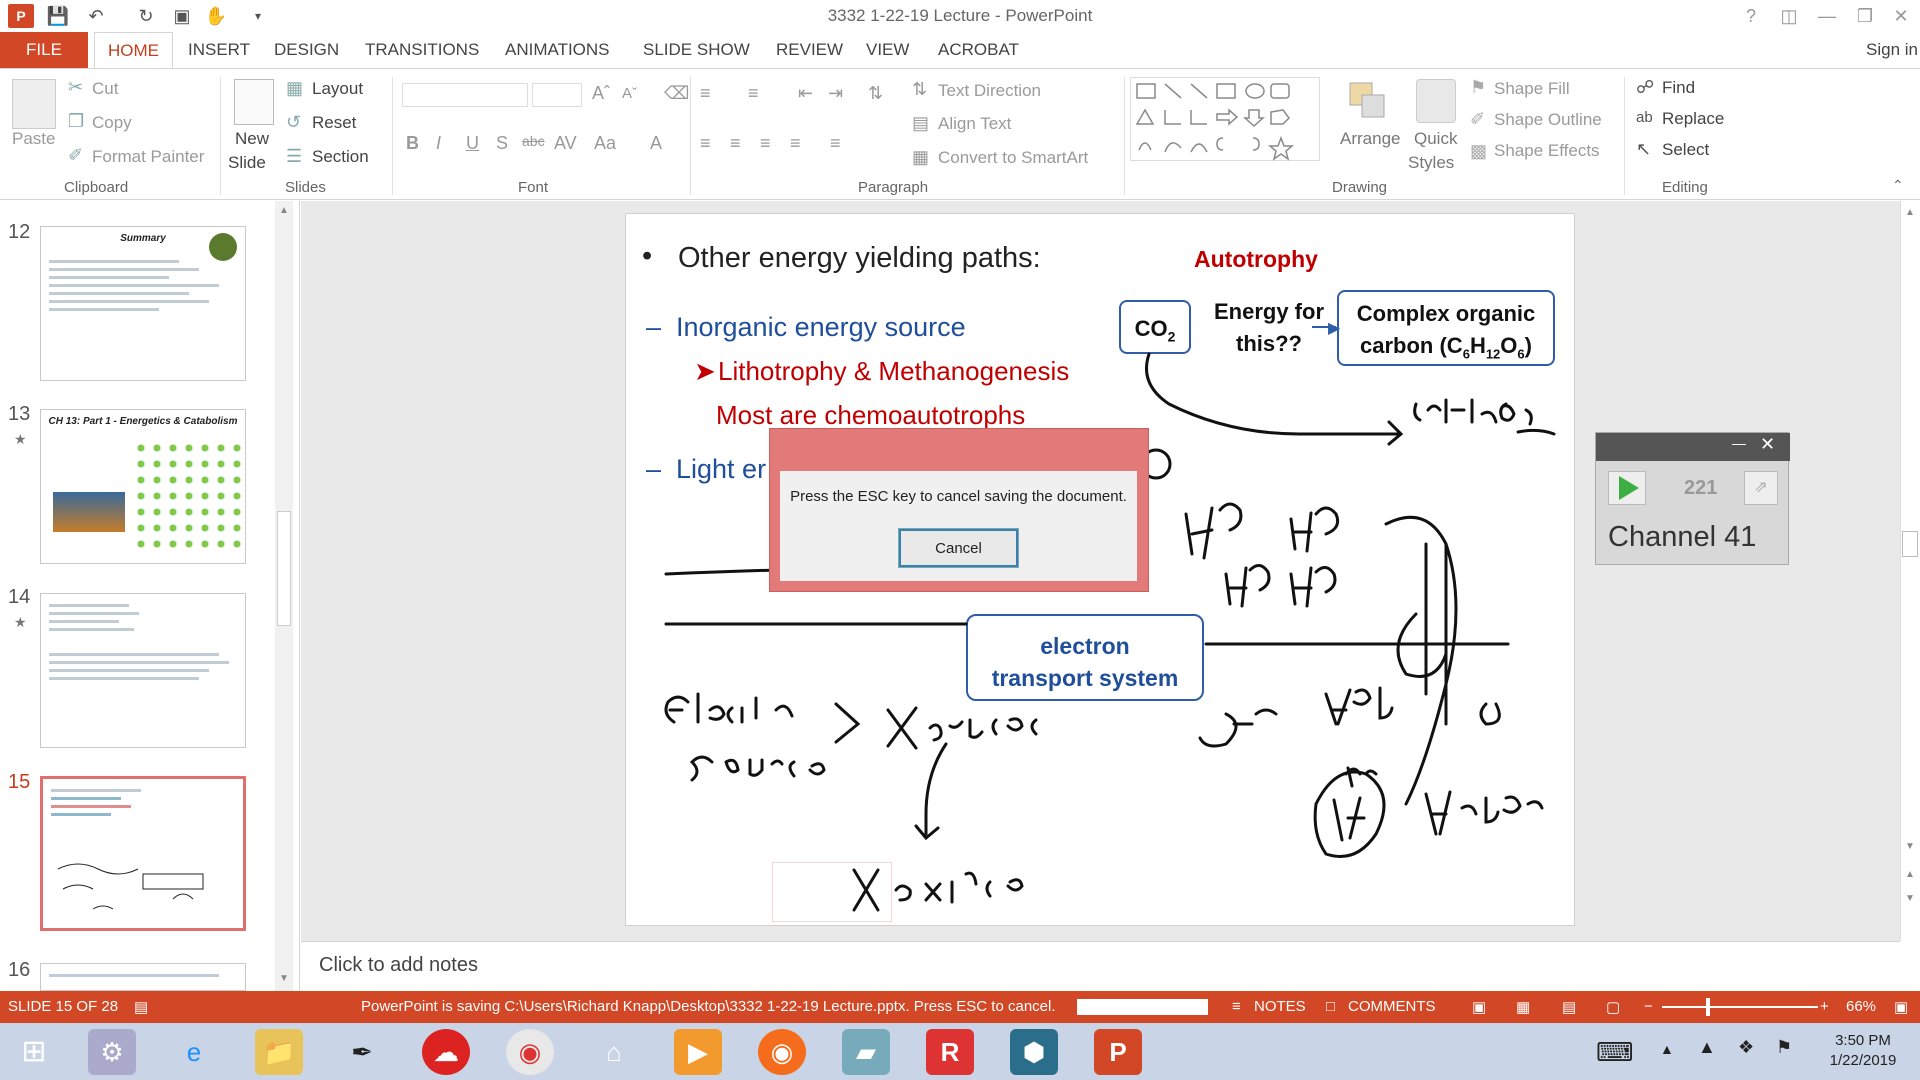  Describe the element at coordinates (676, 93) in the screenshot. I see `clear-format-icon: ⌫` at that location.